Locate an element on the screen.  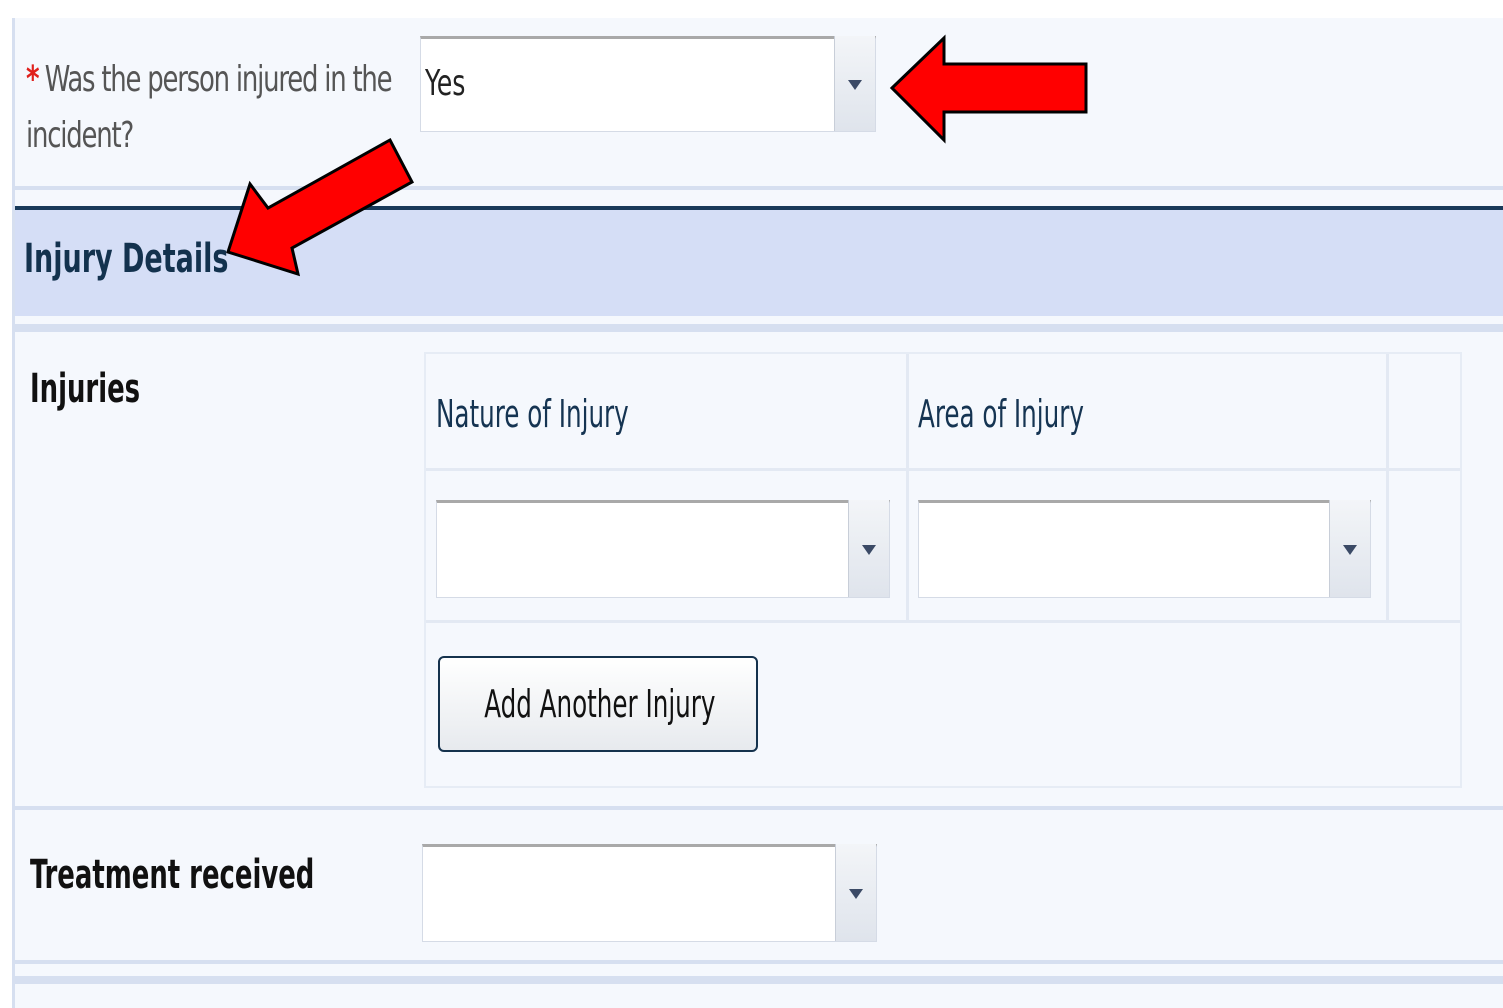
annotation-arrows is located at coordinates (657, 155).